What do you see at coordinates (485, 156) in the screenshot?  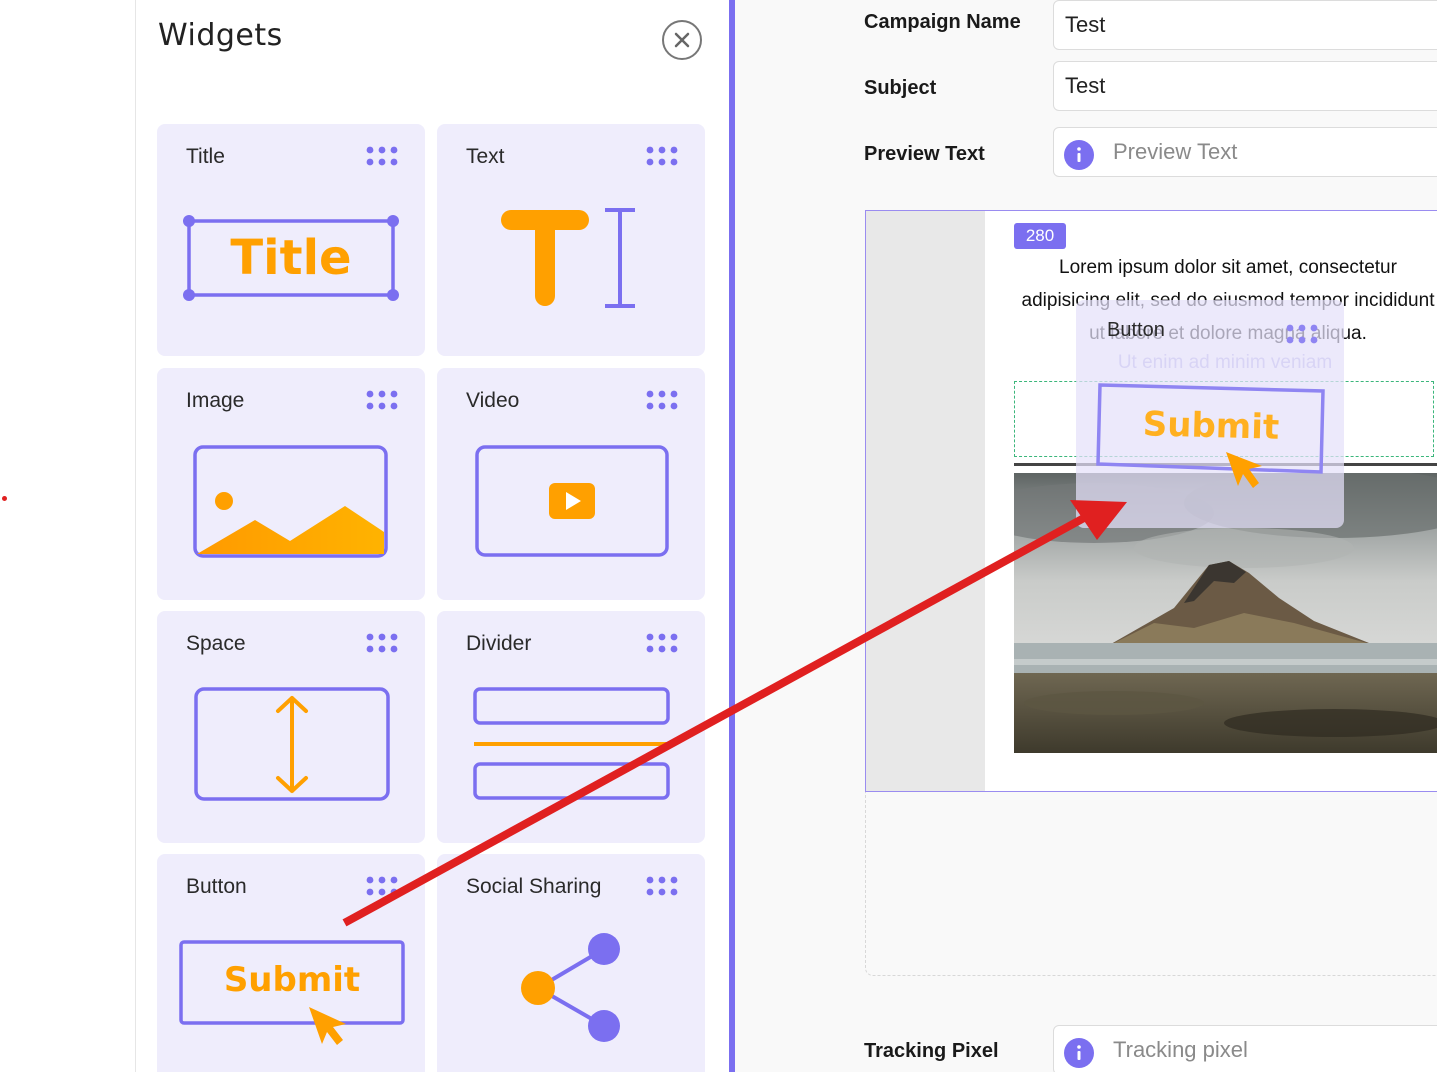 I see `widget-label: Text` at bounding box center [485, 156].